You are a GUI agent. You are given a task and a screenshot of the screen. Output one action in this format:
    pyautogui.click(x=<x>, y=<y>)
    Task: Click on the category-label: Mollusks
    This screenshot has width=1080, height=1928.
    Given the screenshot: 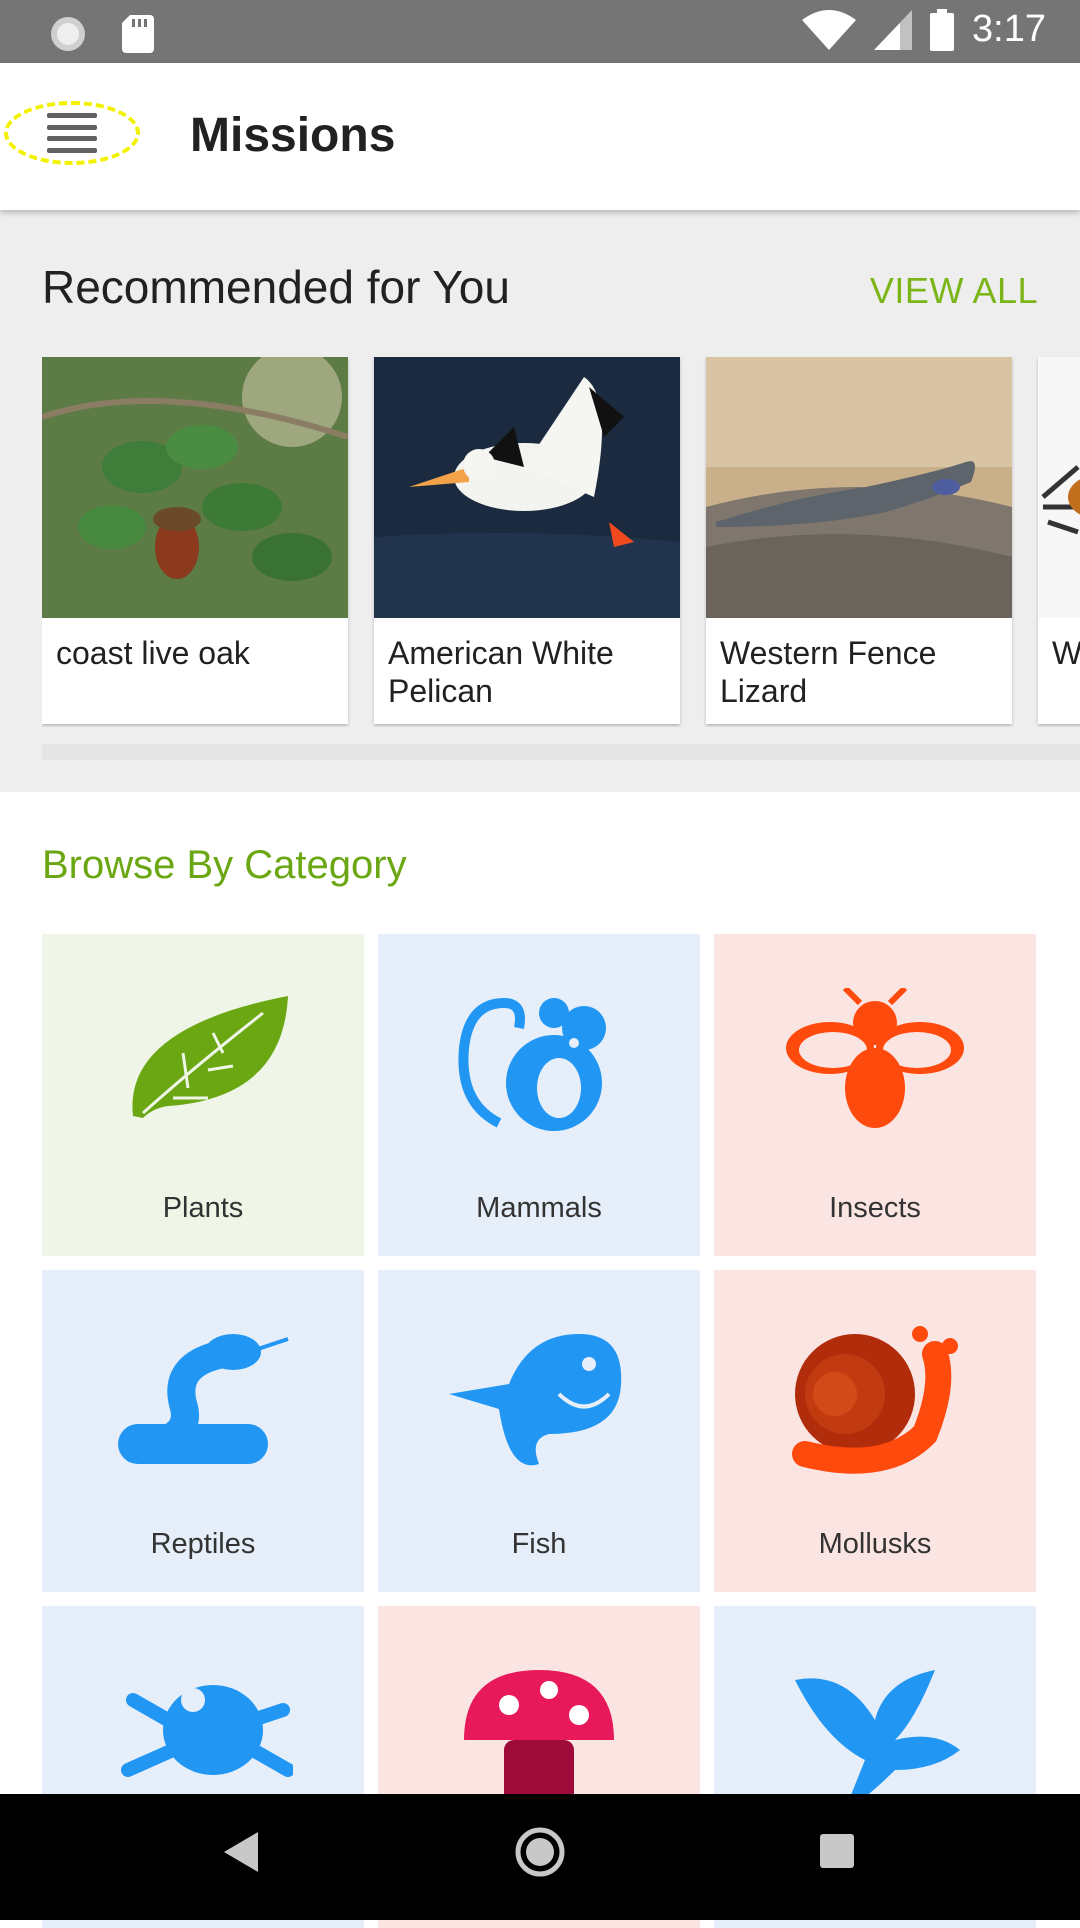 What is the action you would take?
    pyautogui.click(x=875, y=1544)
    